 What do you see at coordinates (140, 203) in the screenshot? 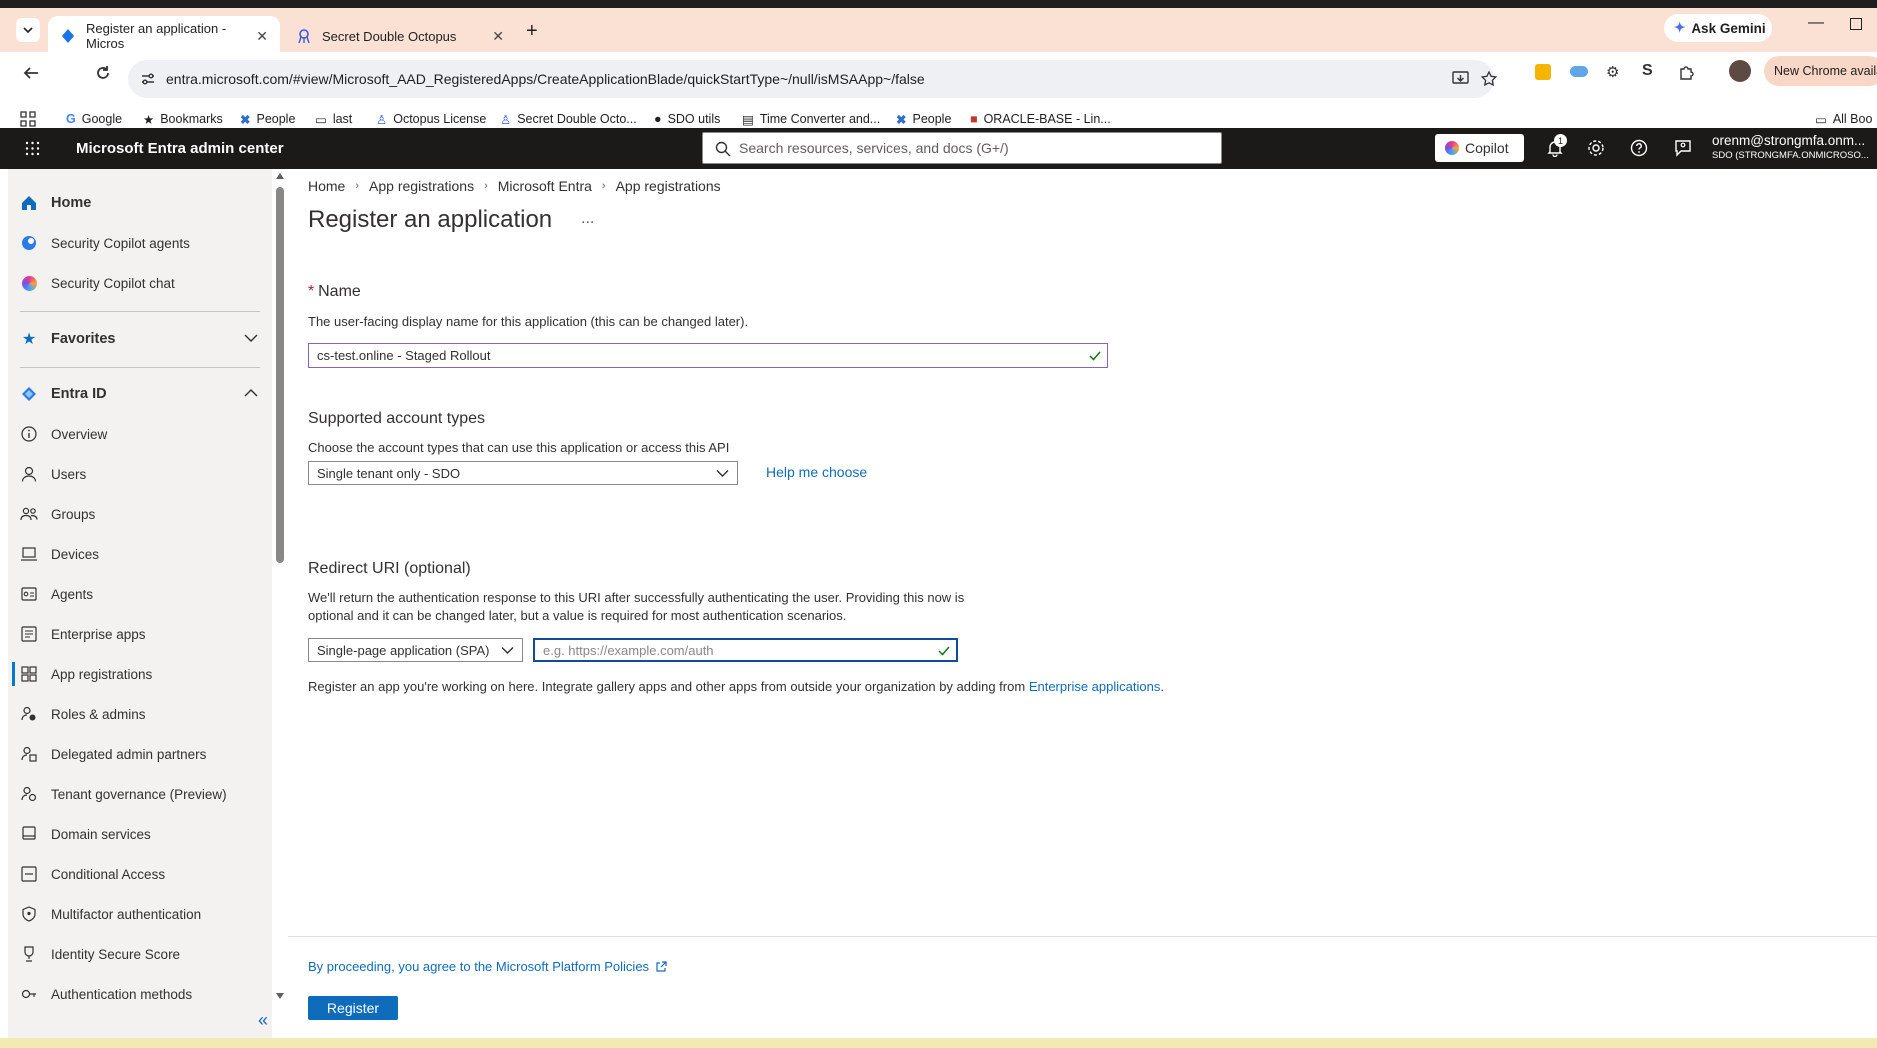
I see `sidebar-item-home: Home` at bounding box center [140, 203].